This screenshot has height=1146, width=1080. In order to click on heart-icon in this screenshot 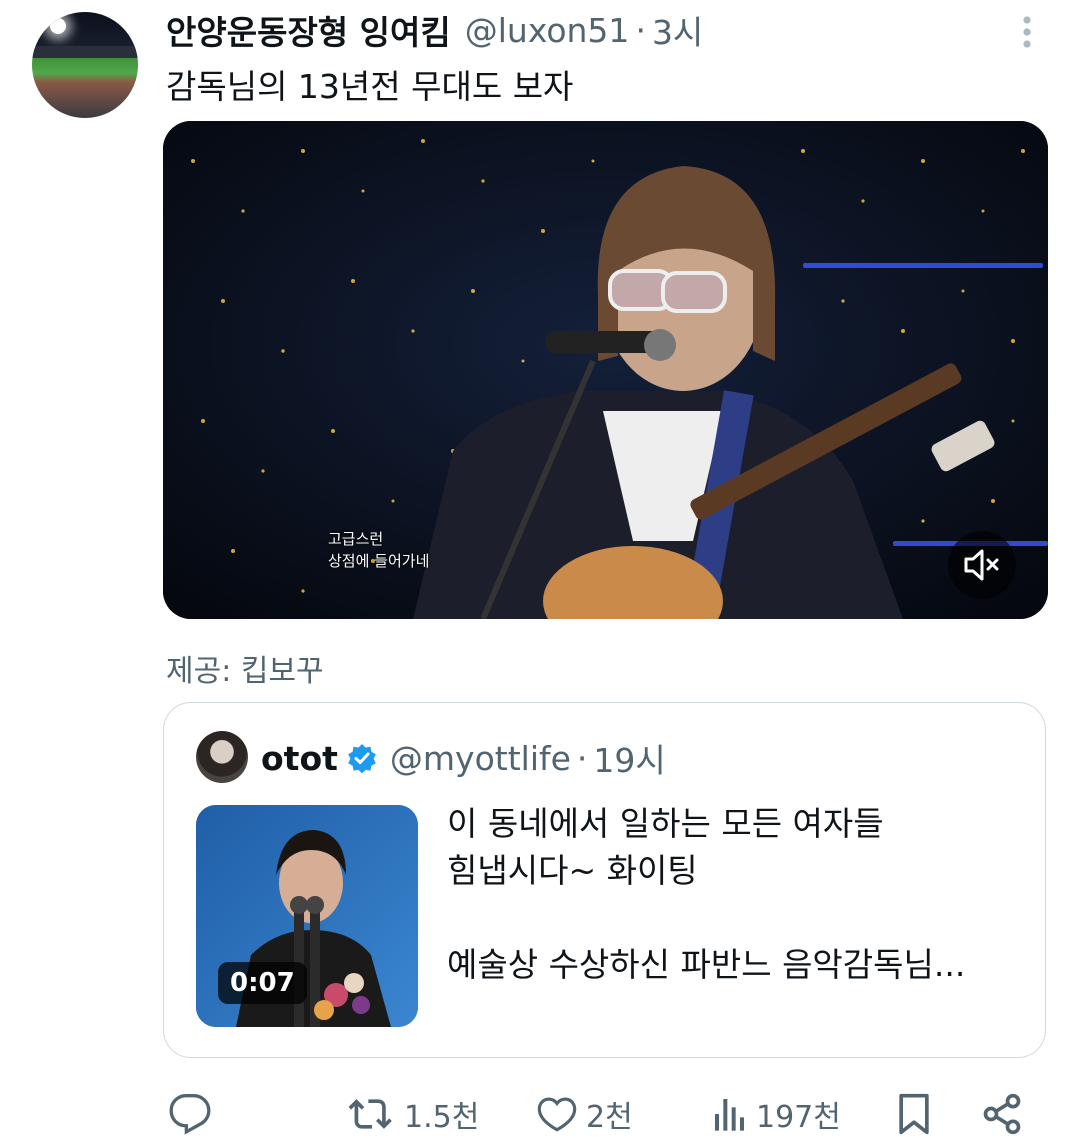, I will do `click(557, 1114)`.